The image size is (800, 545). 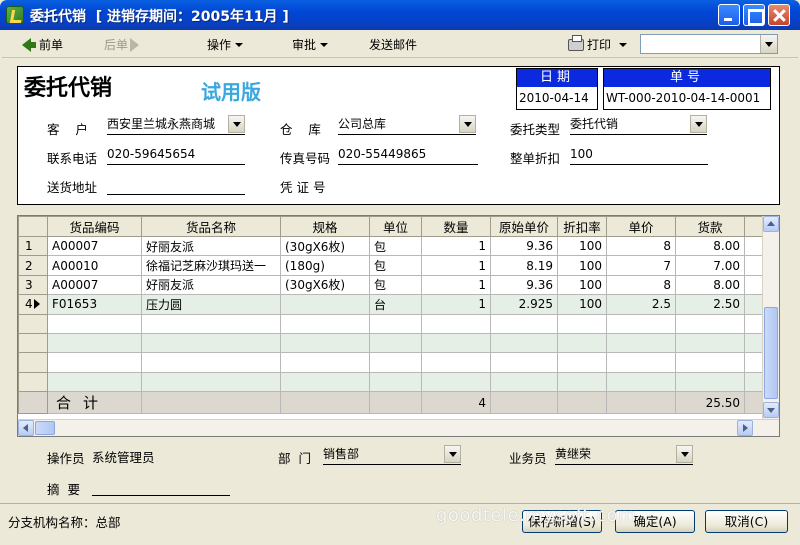 I want to click on row-number: 4, so click(x=33, y=304).